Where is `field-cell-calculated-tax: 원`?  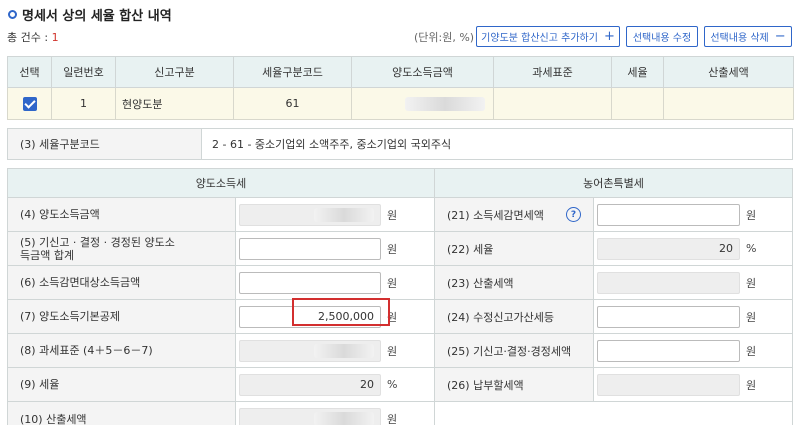
field-cell-calculated-tax: 원 is located at coordinates (335, 413).